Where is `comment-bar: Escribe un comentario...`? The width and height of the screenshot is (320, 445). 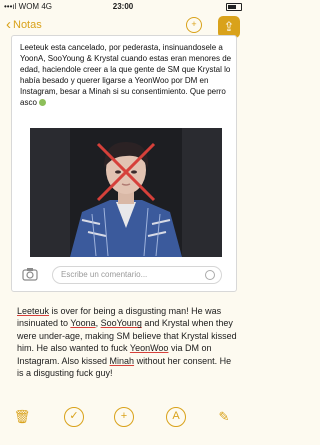 comment-bar: Escribe un comentario... is located at coordinates (124, 276).